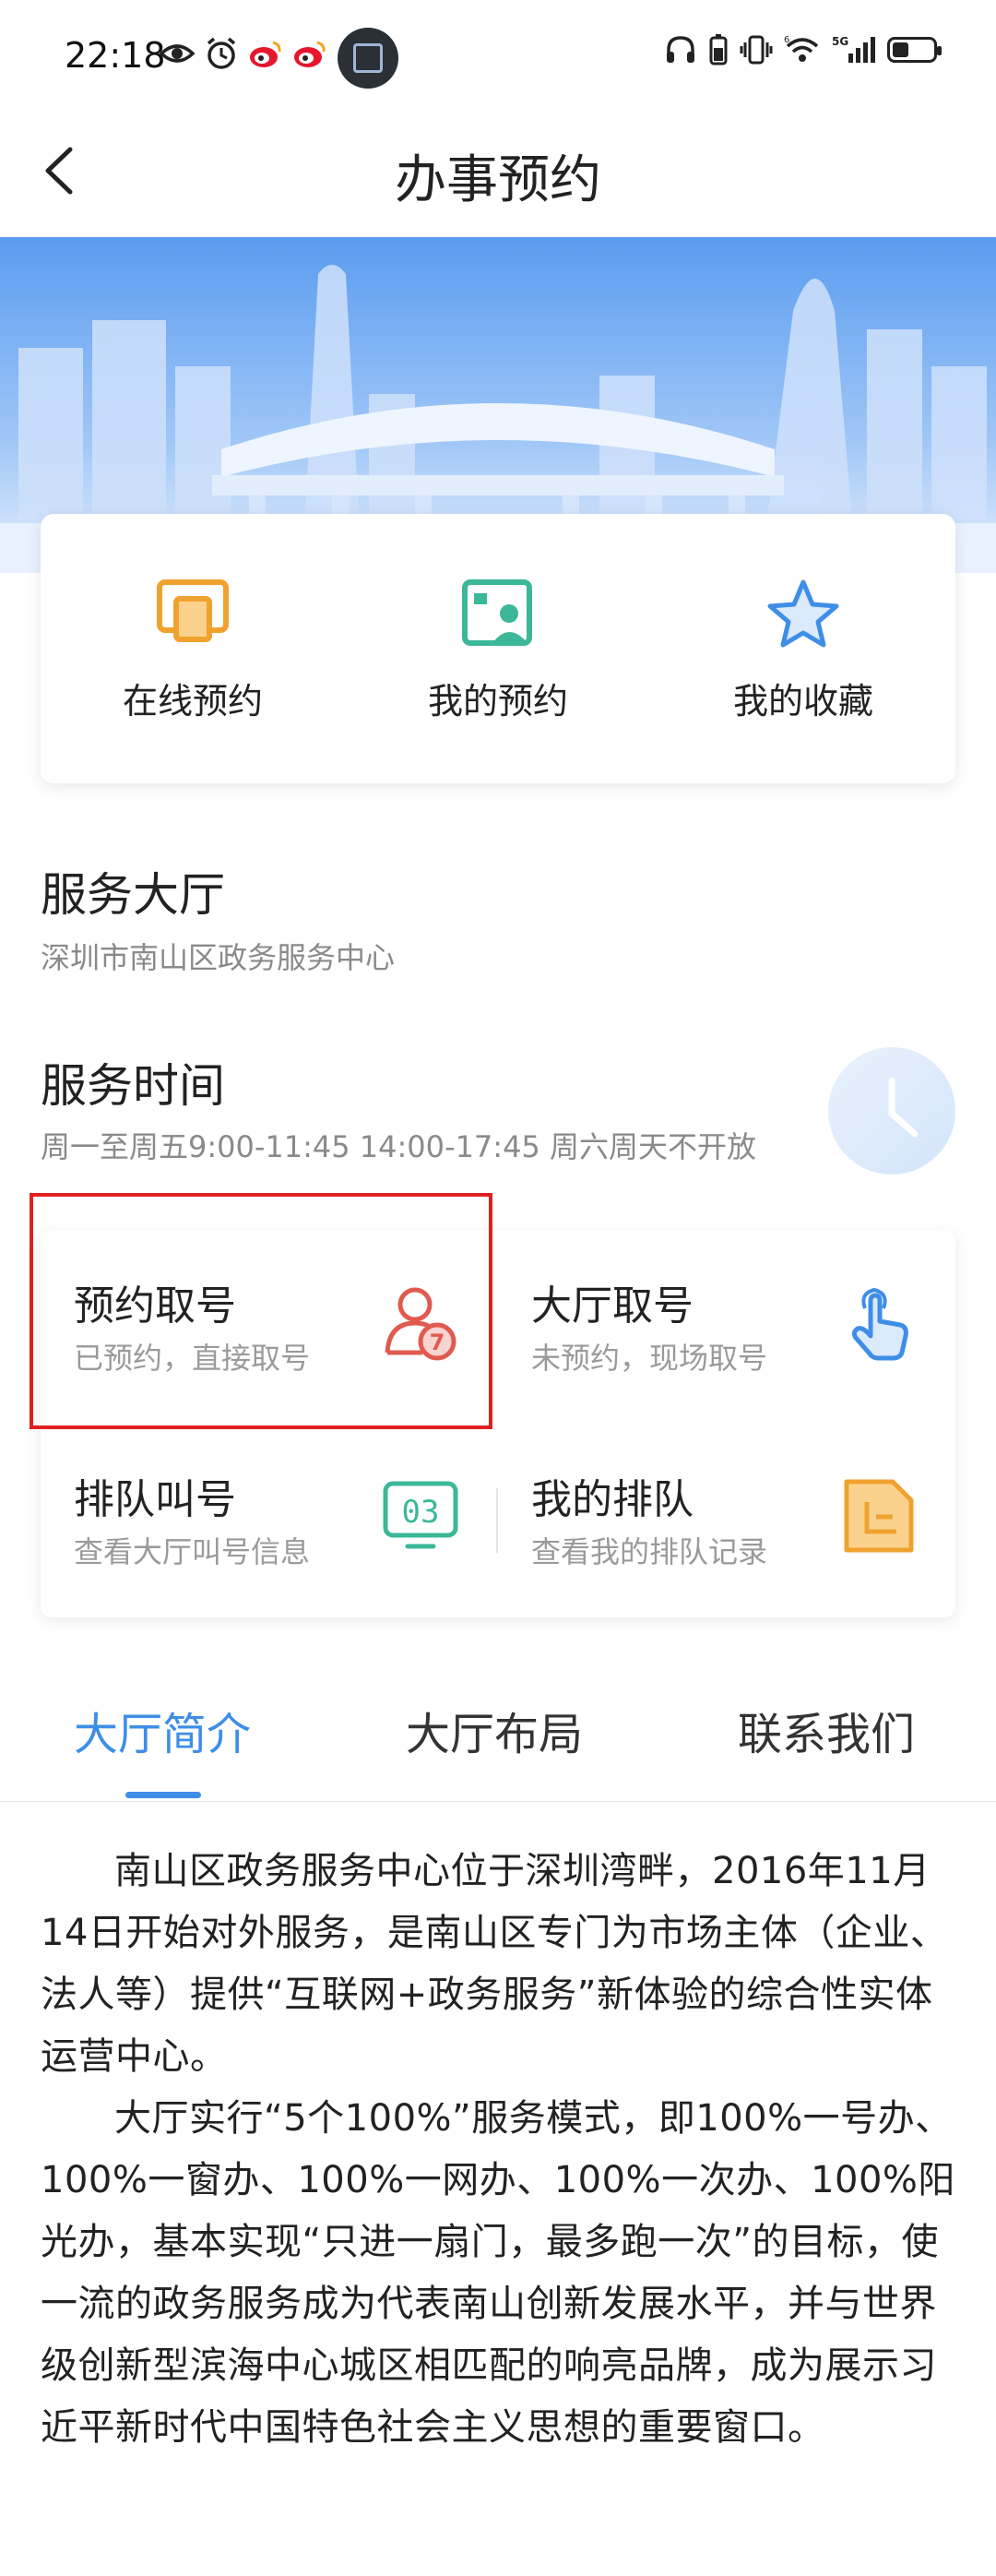 The width and height of the screenshot is (996, 2576). I want to click on battery-saver-icon, so click(718, 50).